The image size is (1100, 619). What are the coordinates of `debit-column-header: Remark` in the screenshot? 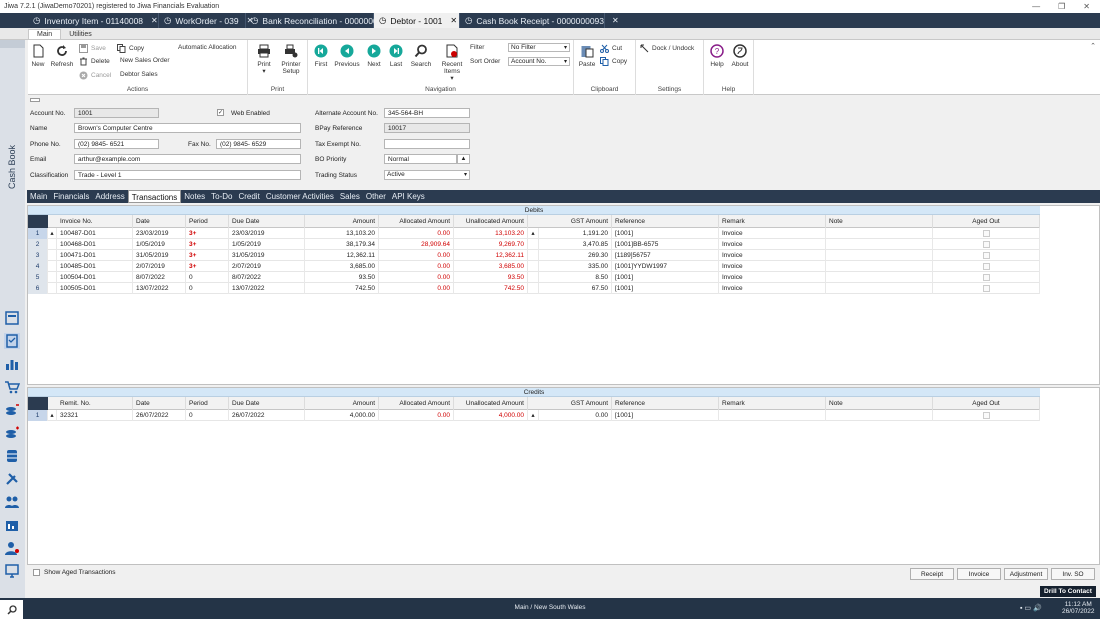 It's located at (772, 221).